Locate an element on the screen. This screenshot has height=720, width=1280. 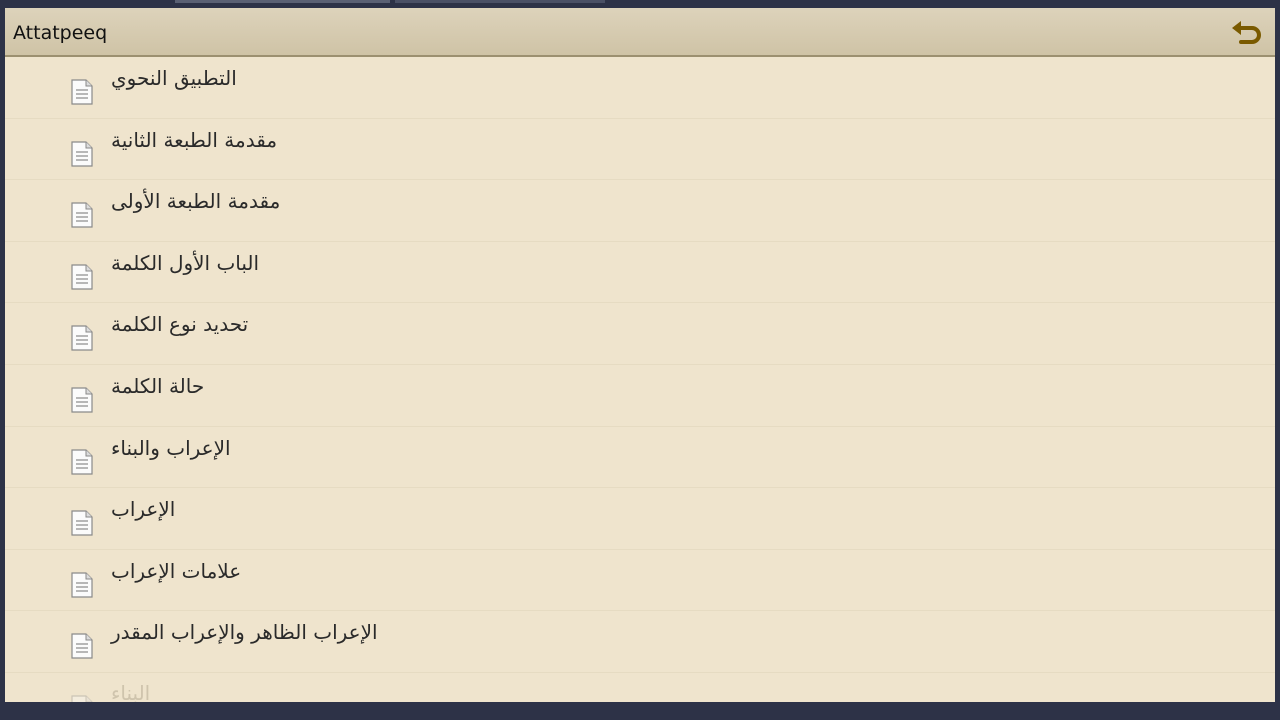
back-button is located at coordinates (1247, 32).